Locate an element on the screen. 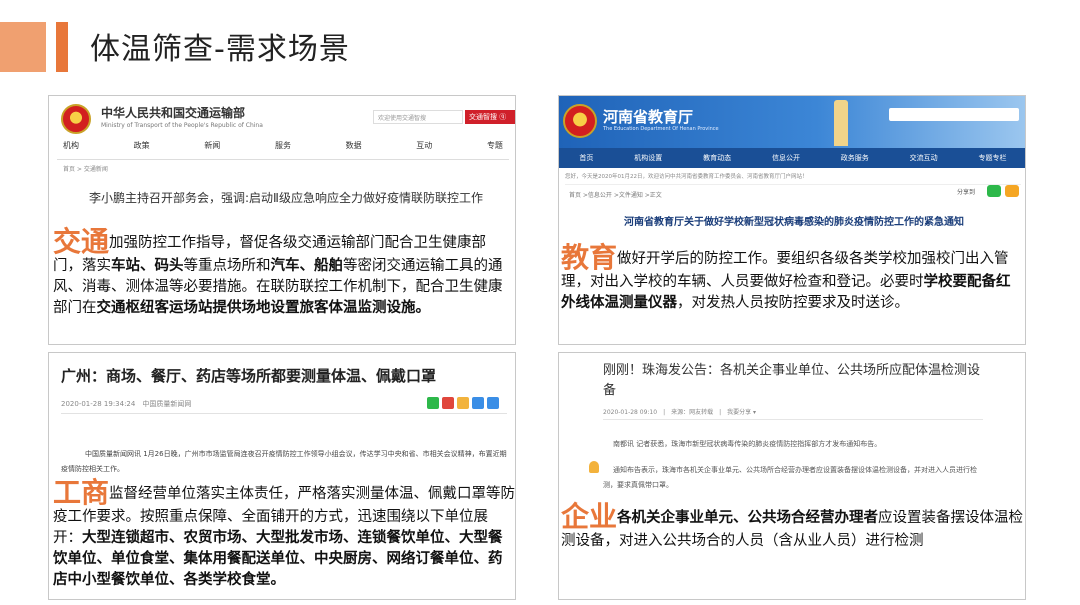 The height and width of the screenshot is (605, 1080). share-label: 分享到 is located at coordinates (966, 192).